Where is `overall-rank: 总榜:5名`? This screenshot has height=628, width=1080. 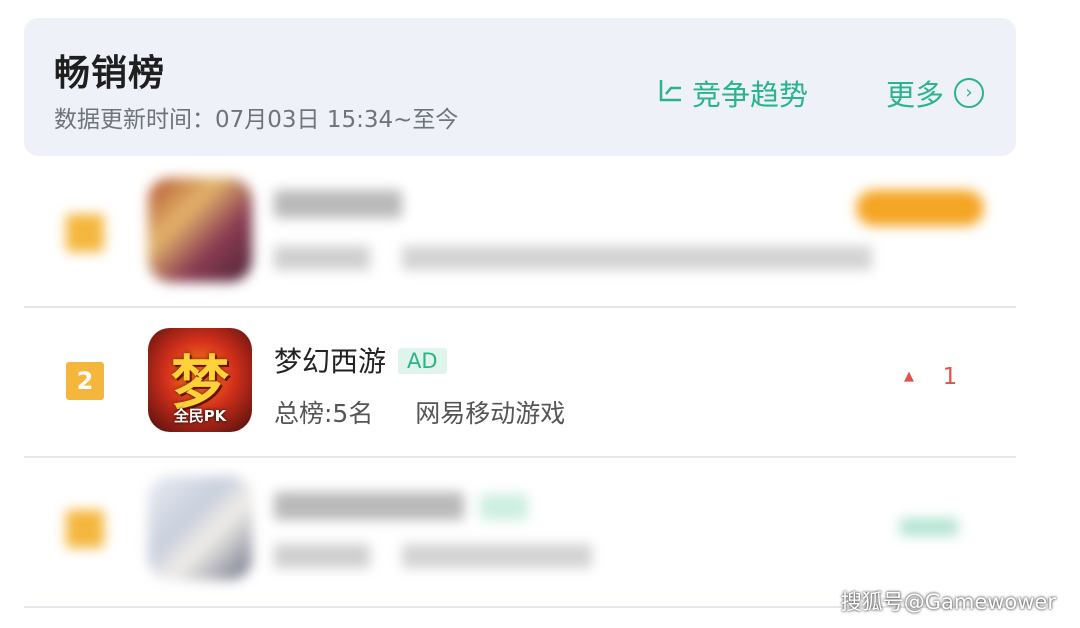
overall-rank: 总榜:5名 is located at coordinates (324, 413).